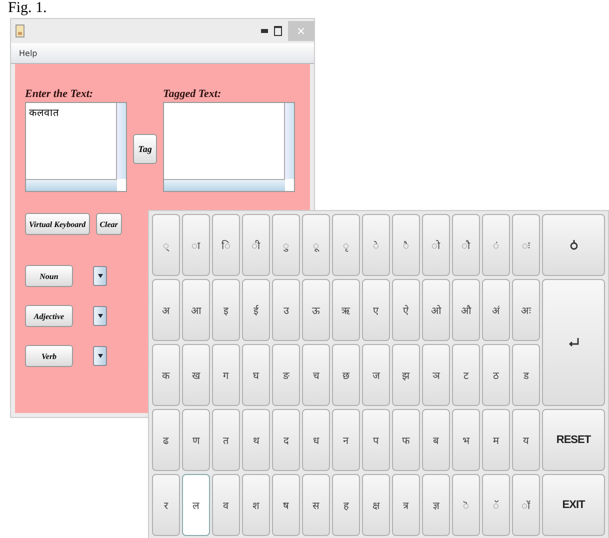 The width and height of the screenshot is (609, 538). I want to click on menu-item: Help, so click(28, 53).